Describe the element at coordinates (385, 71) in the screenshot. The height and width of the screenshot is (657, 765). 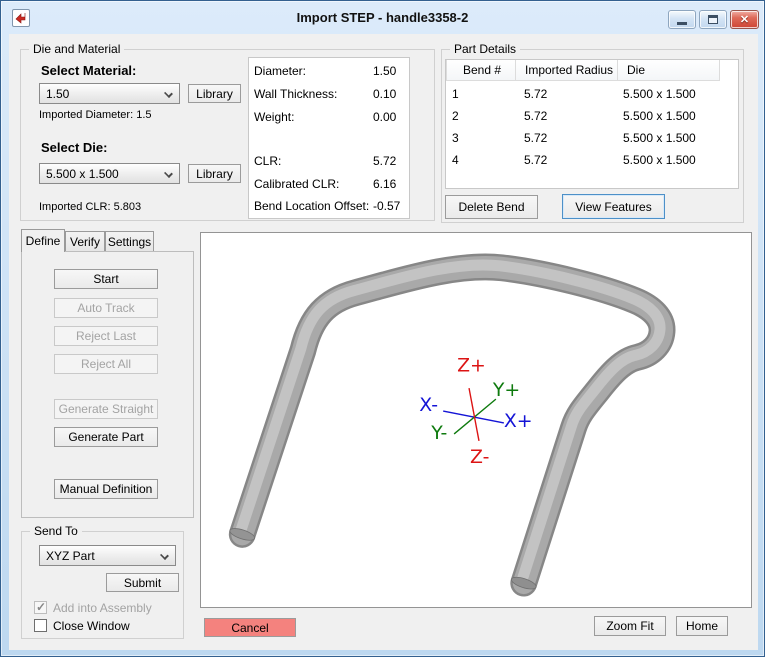
I see `detail-value: 1.50` at that location.